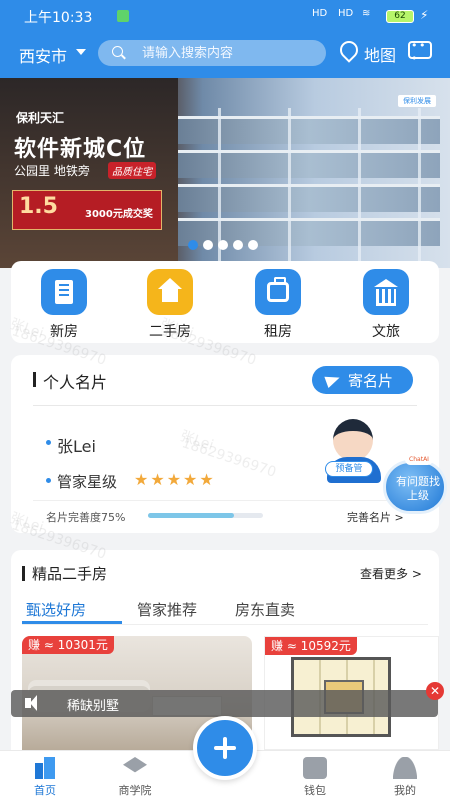 Image resolution: width=450 pixels, height=800 pixels. I want to click on signal-icon-2: HD, so click(346, 13).